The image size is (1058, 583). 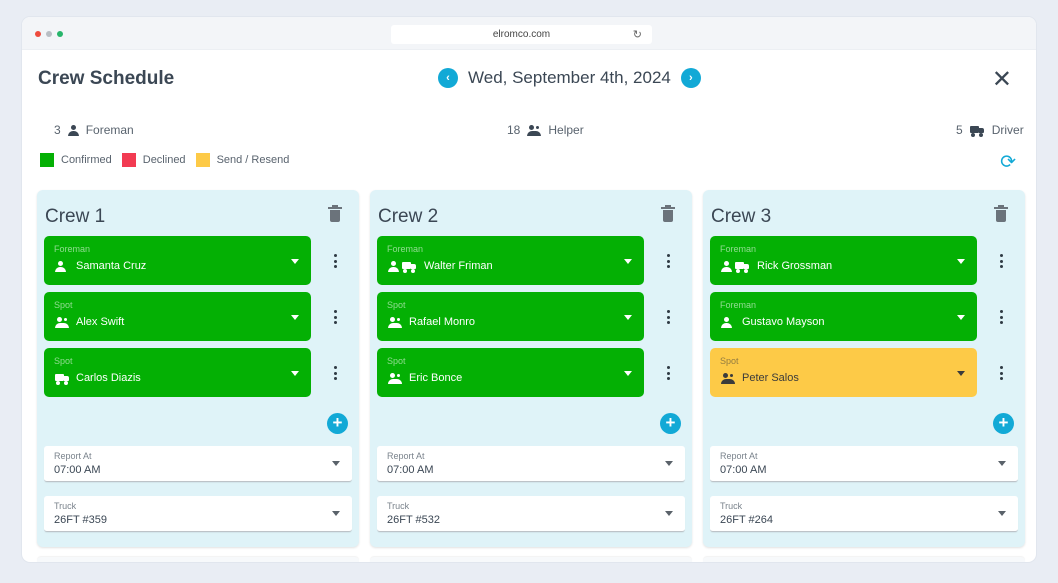 I want to click on crew-member-select: Spot Peter Salos, so click(x=843, y=372).